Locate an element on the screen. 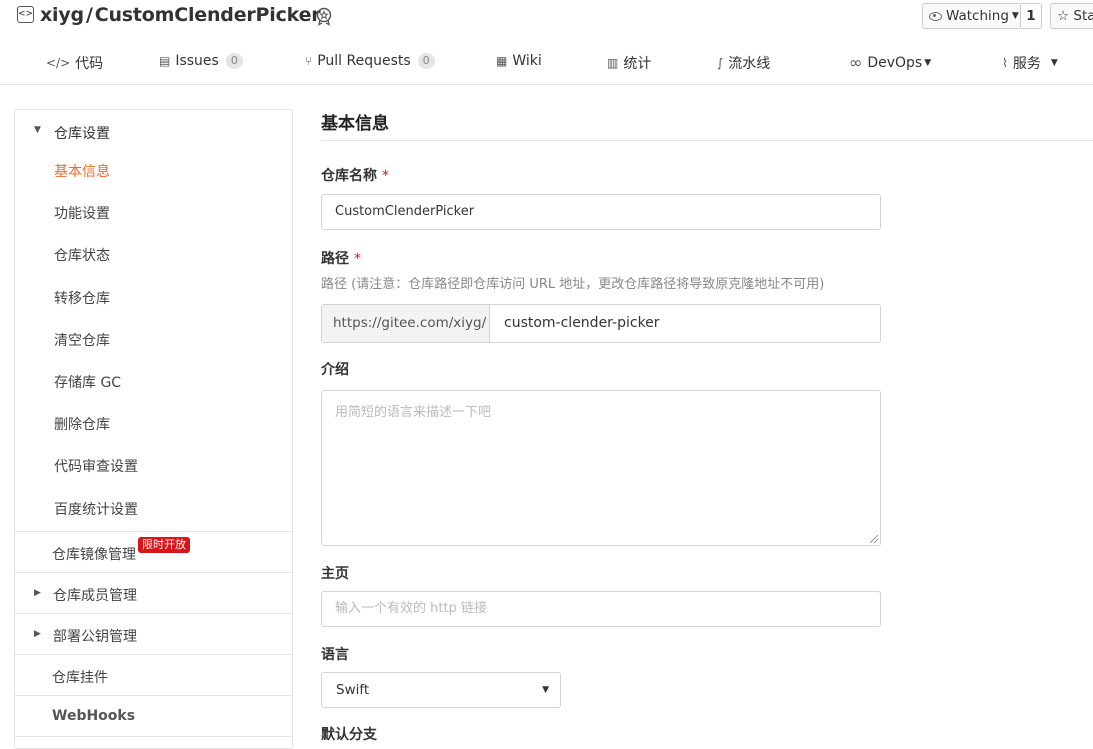 This screenshot has width=1093, height=749. tab-label: DevOps is located at coordinates (895, 62).